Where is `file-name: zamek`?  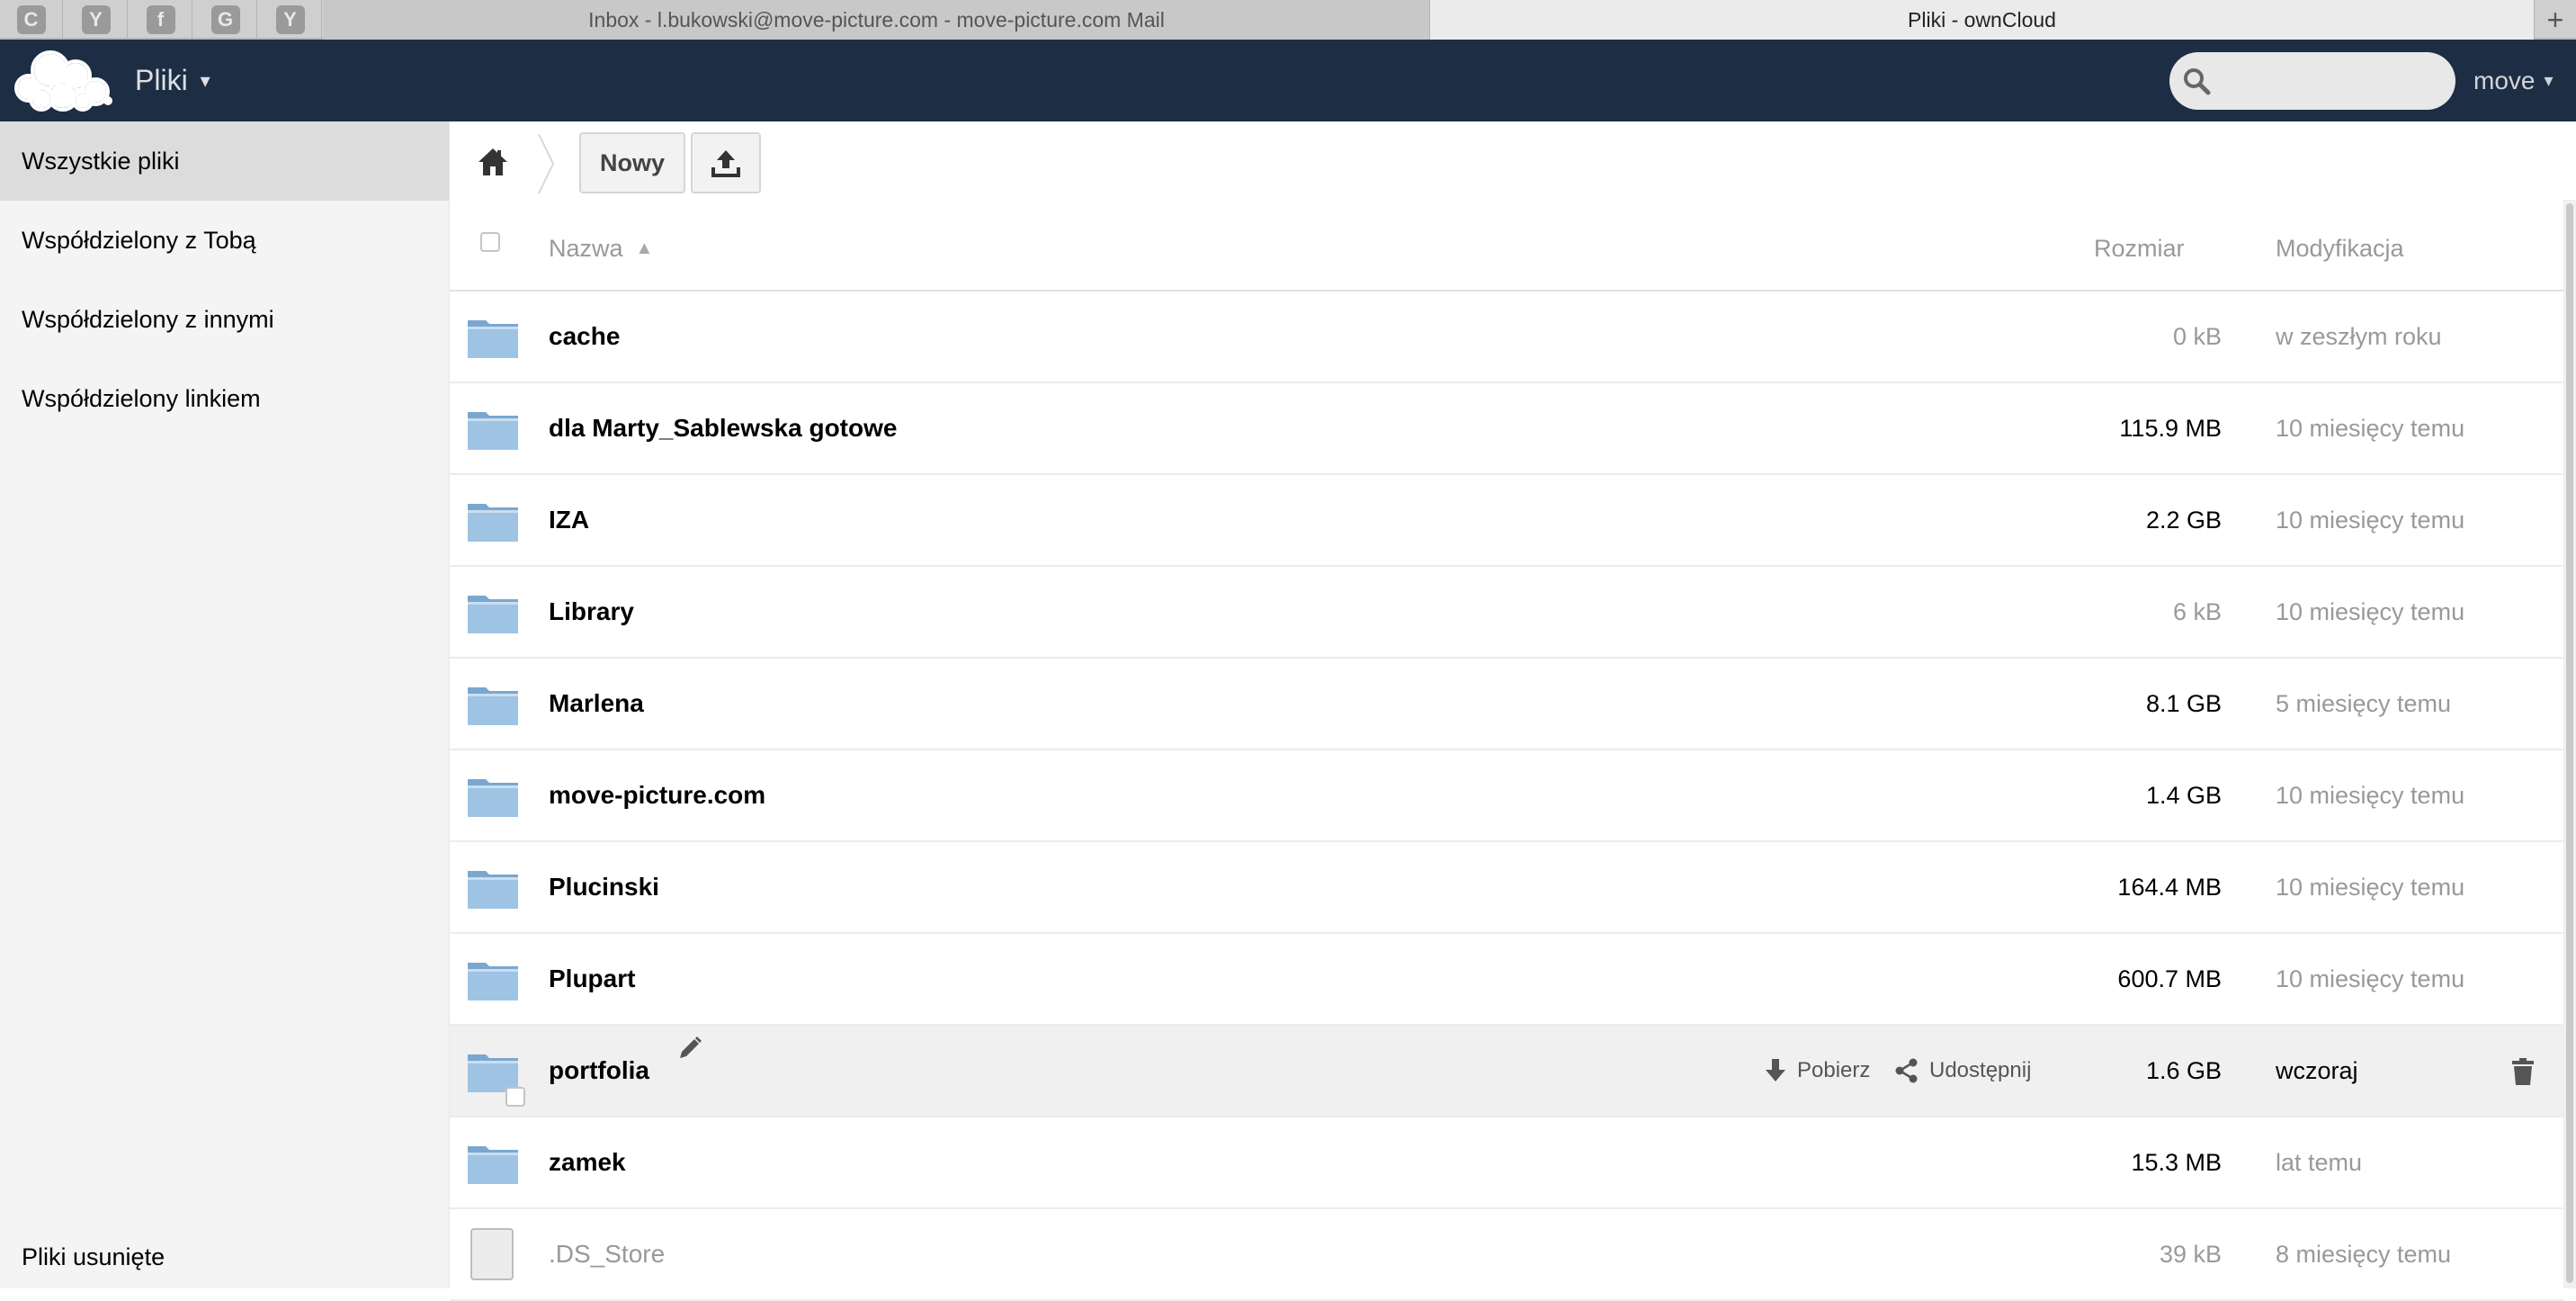
file-name: zamek is located at coordinates (587, 1162).